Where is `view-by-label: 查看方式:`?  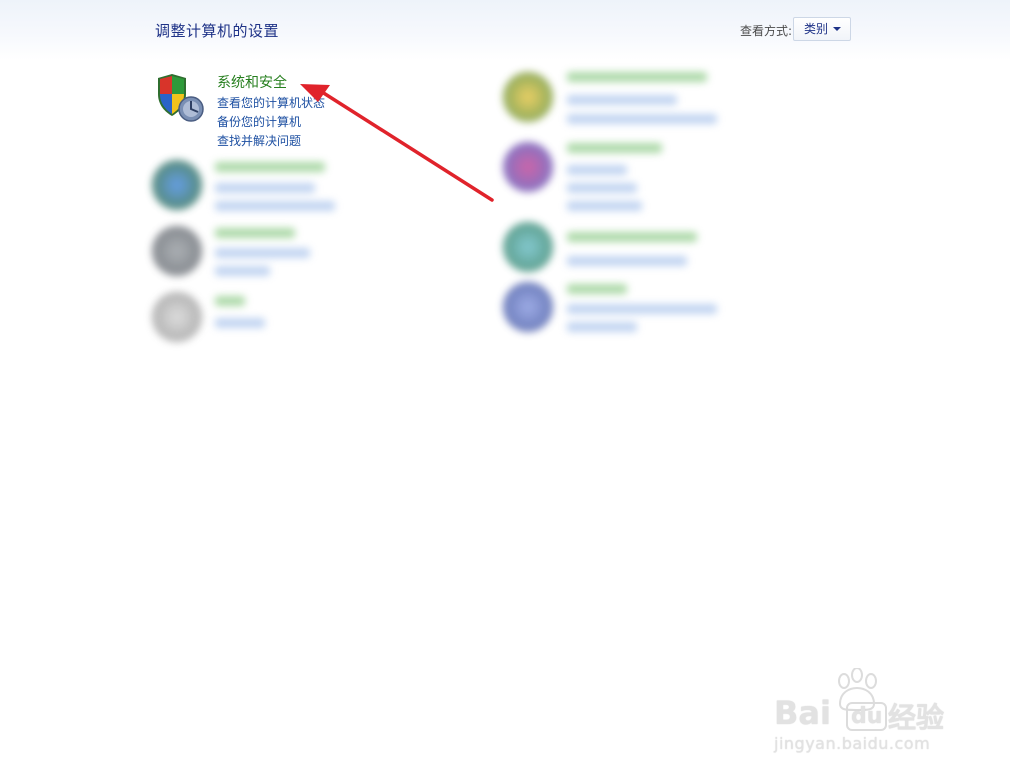 view-by-label: 查看方式: is located at coordinates (766, 31).